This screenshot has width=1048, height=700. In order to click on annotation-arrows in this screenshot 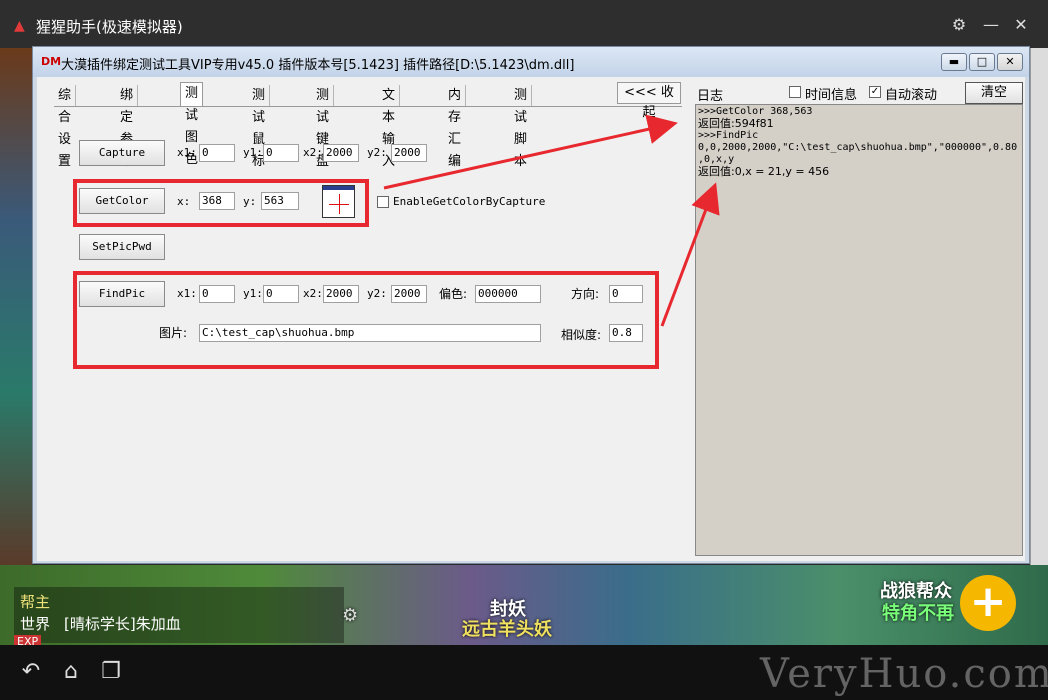, I will do `click(551, 220)`.